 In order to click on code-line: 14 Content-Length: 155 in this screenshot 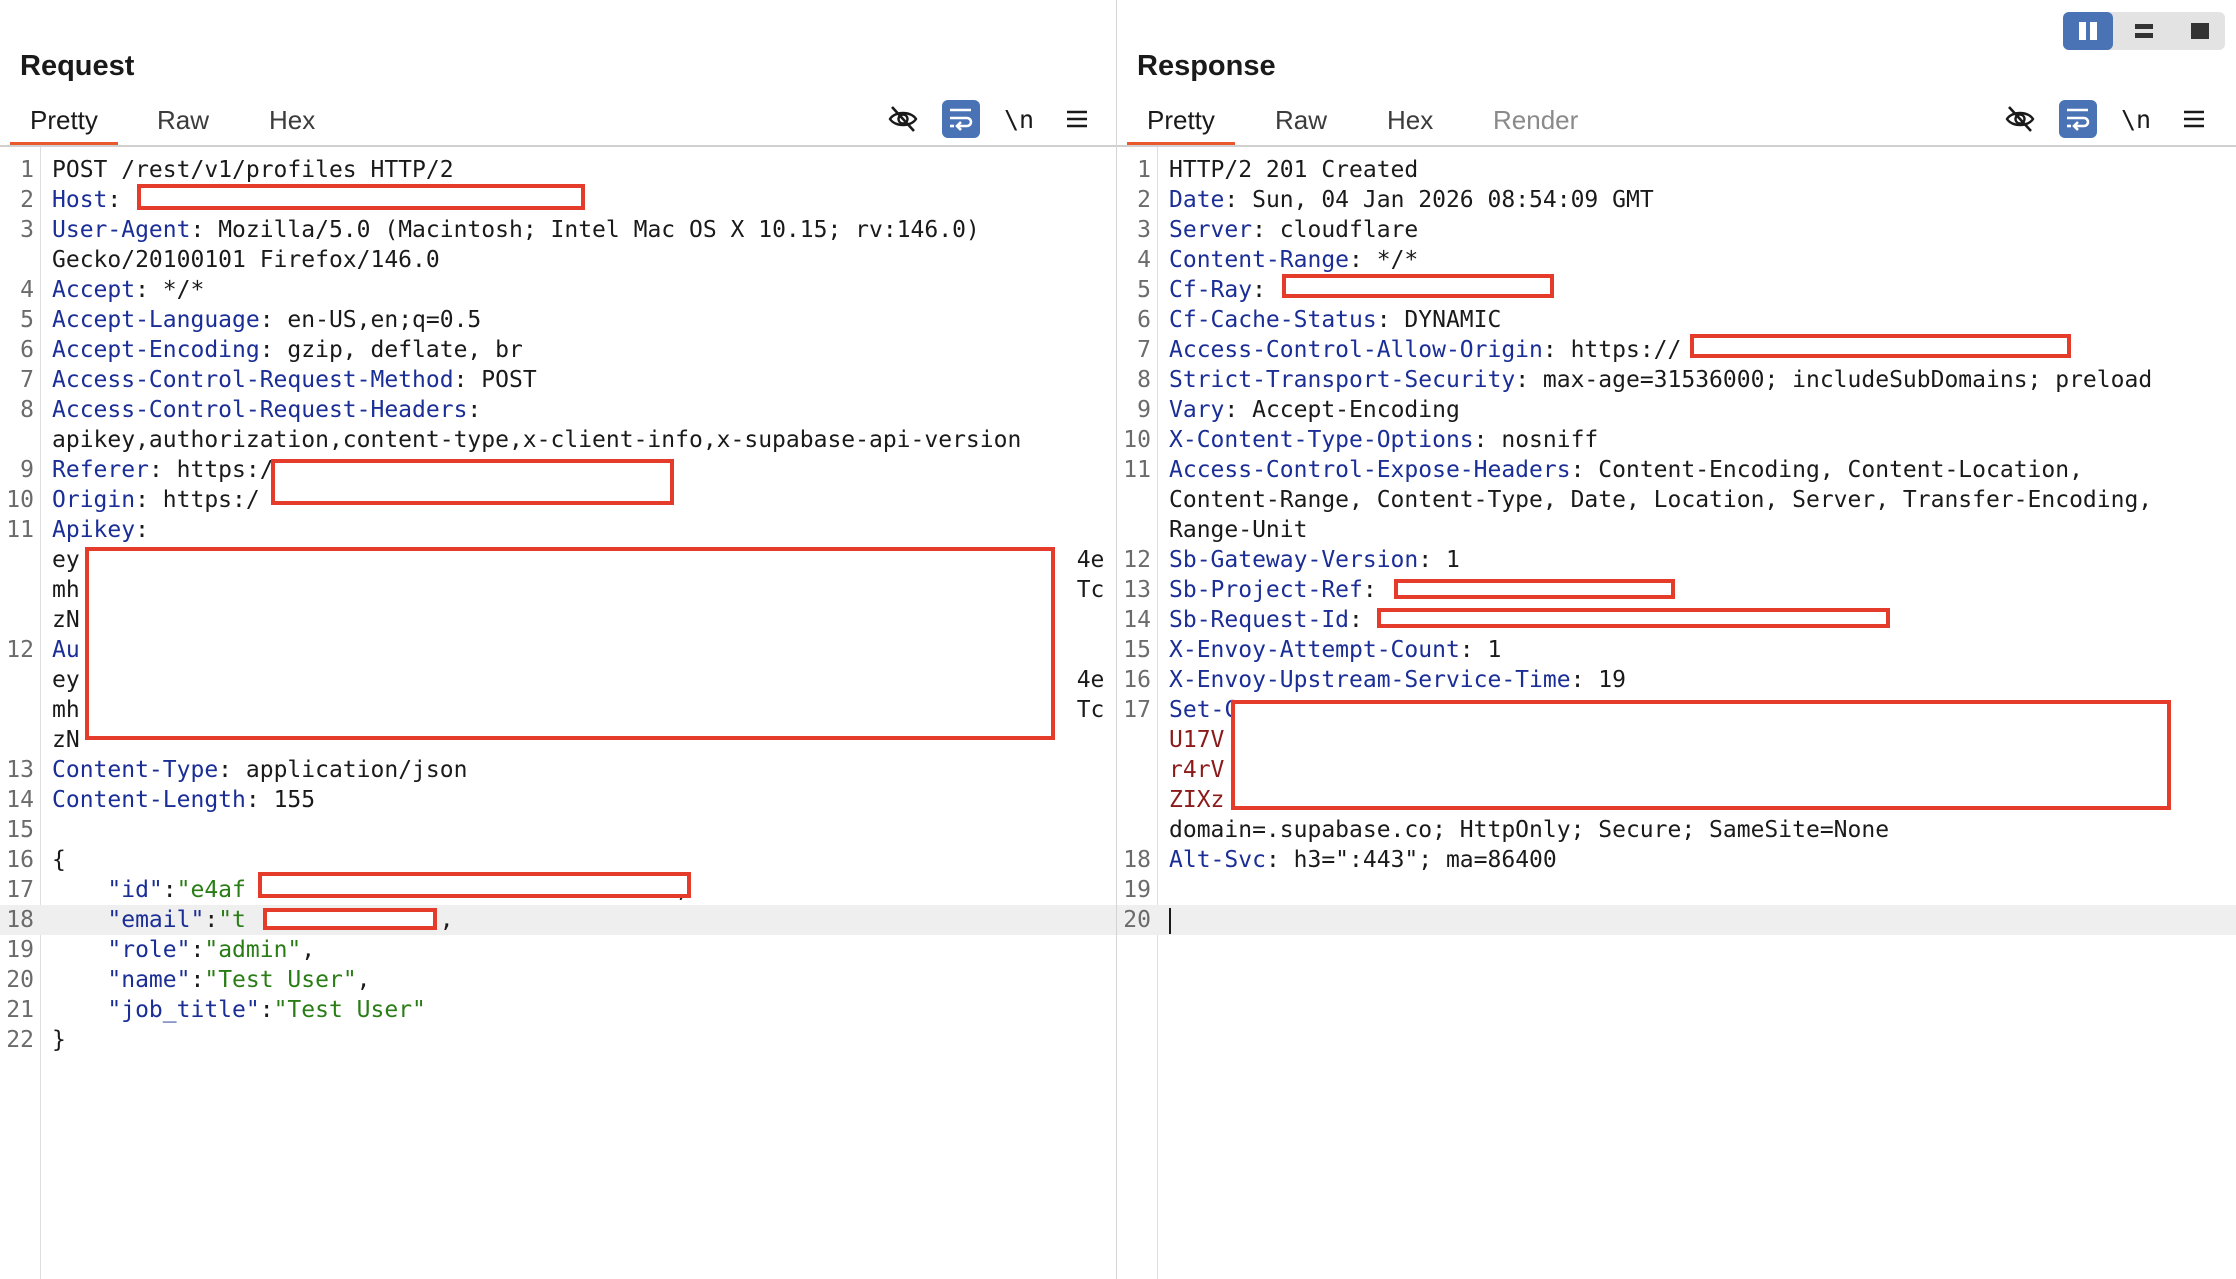, I will do `click(558, 800)`.